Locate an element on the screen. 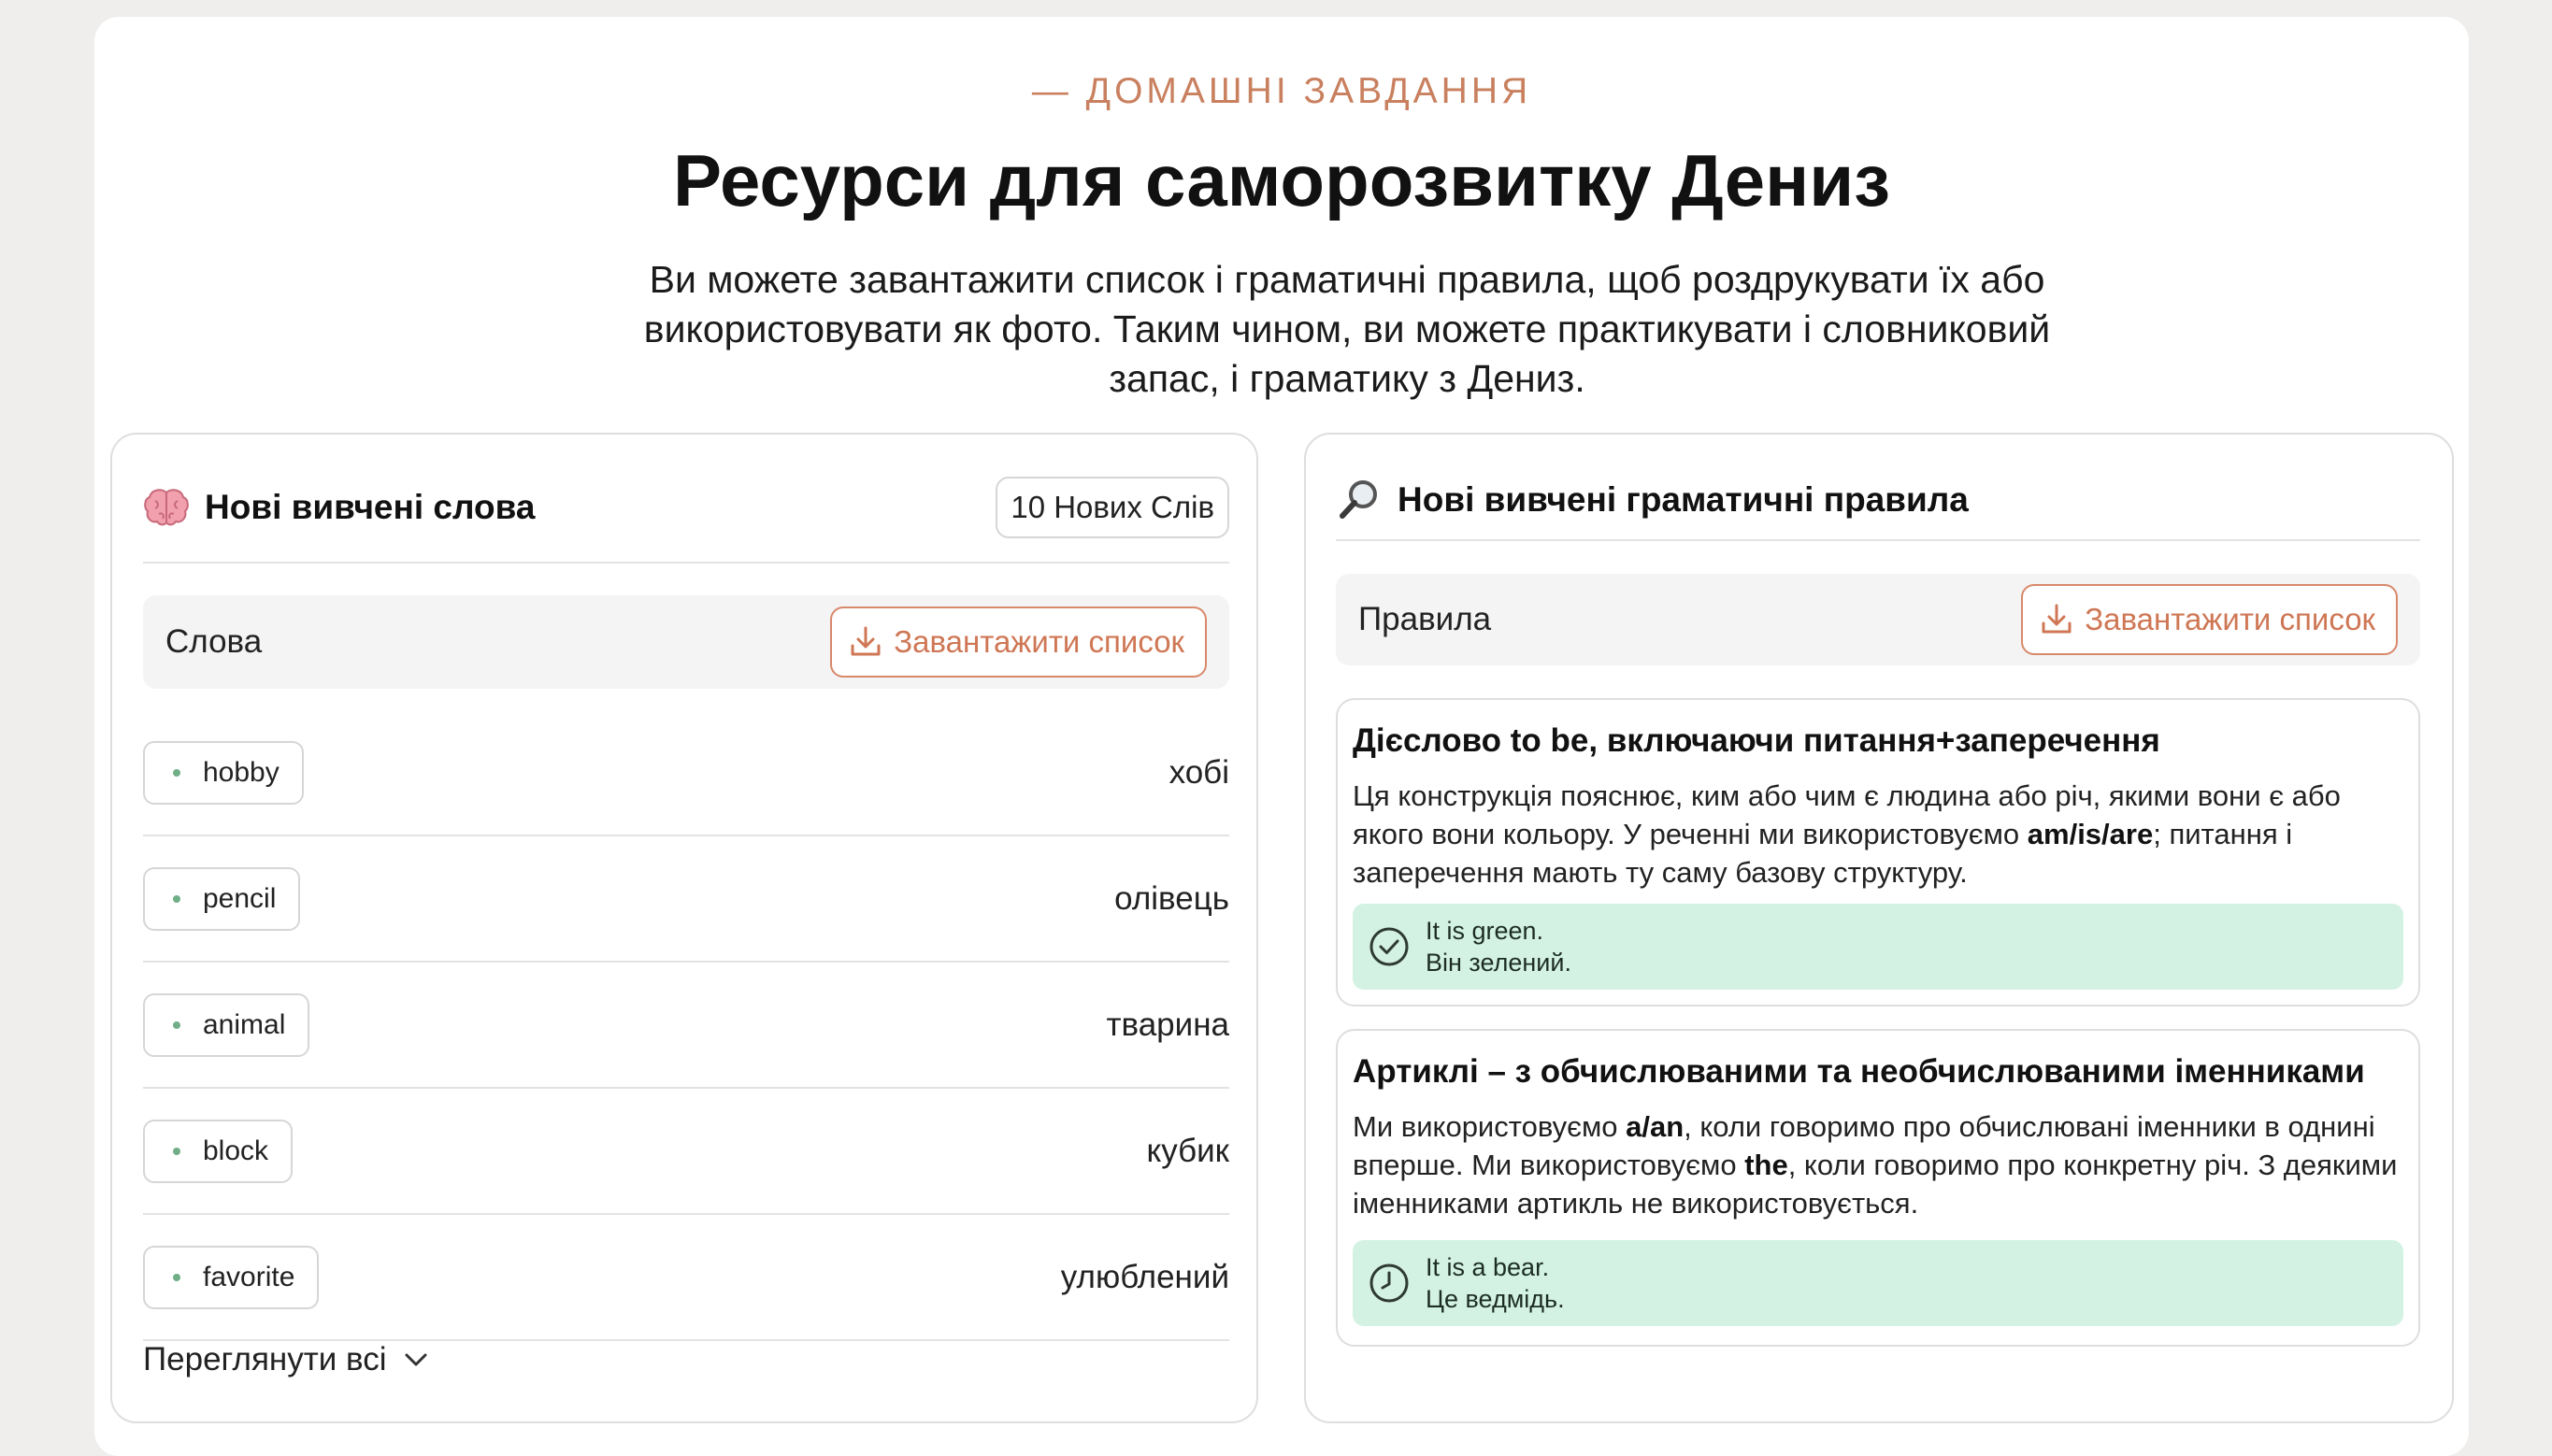 This screenshot has width=2552, height=1456. grammar-card-header: Нові вивчені граматичні правила is located at coordinates (1878, 500).